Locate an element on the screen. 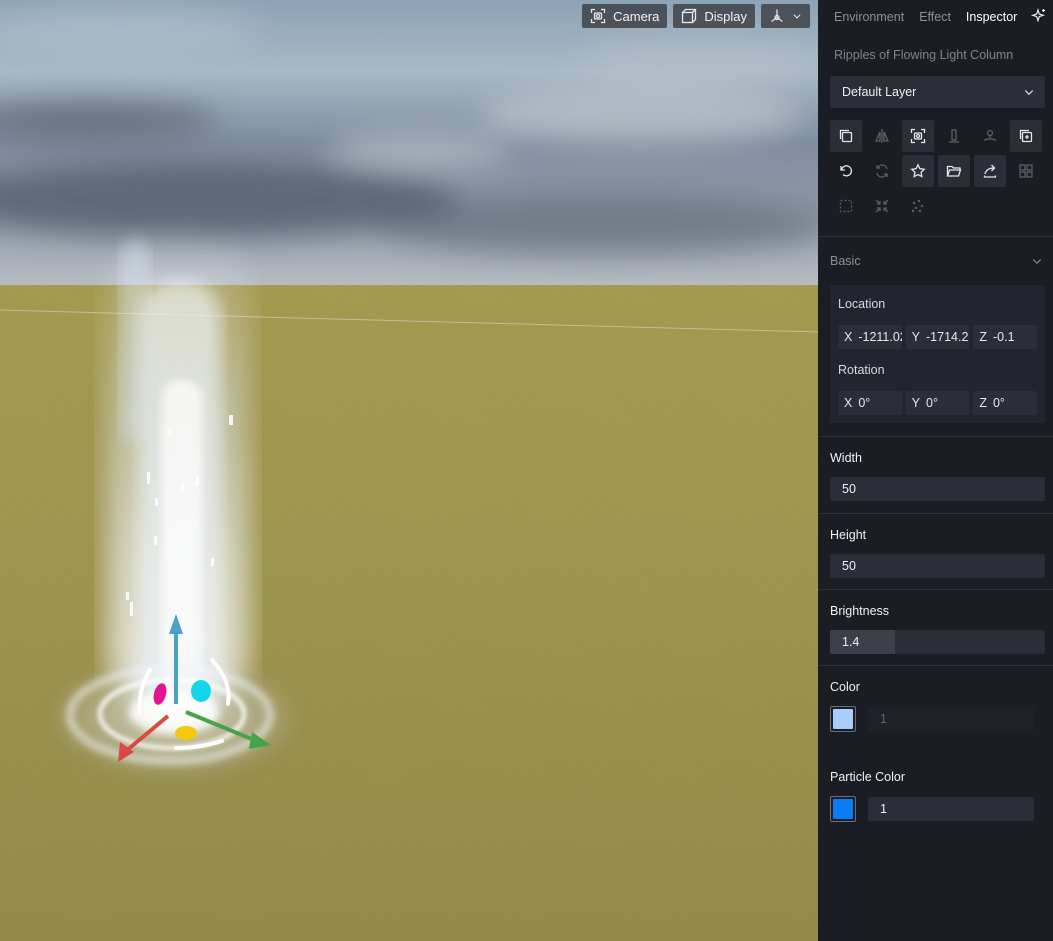 This screenshot has width=1053, height=941. rotation-z-field: Z 0° is located at coordinates (1005, 403).